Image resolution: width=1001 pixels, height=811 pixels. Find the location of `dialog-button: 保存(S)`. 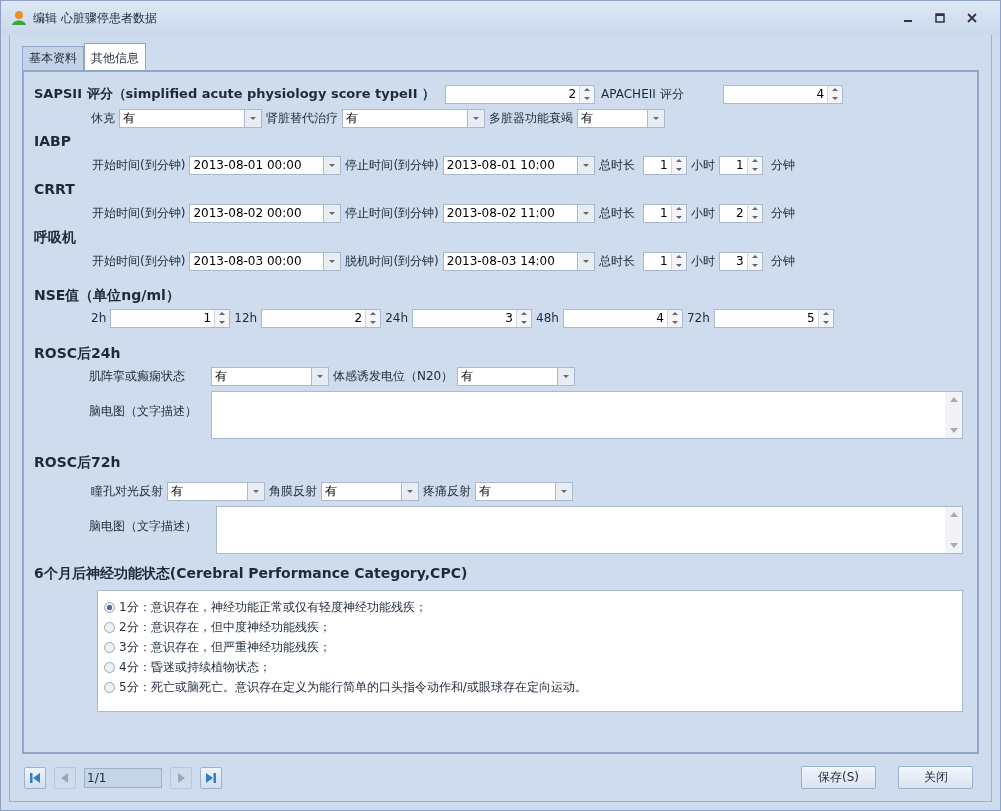

dialog-button: 保存(S) is located at coordinates (838, 777).